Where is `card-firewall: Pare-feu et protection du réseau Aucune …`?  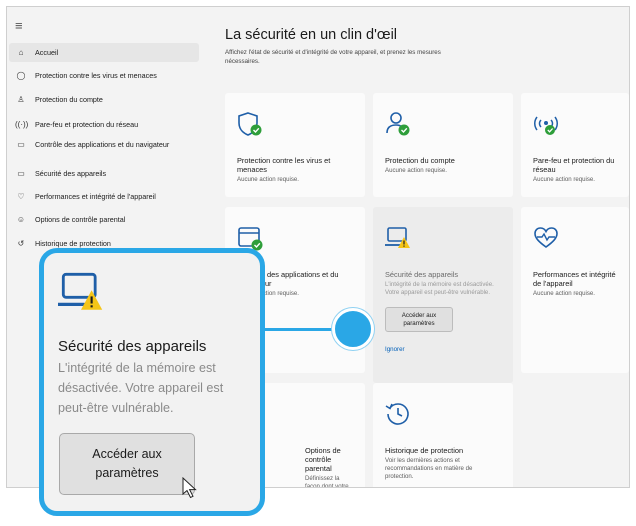 card-firewall: Pare-feu et protection du réseau Aucune … is located at coordinates (575, 145).